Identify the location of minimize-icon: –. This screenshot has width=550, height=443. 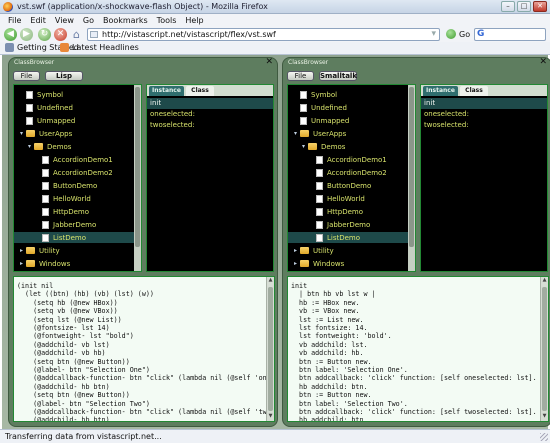
(508, 6).